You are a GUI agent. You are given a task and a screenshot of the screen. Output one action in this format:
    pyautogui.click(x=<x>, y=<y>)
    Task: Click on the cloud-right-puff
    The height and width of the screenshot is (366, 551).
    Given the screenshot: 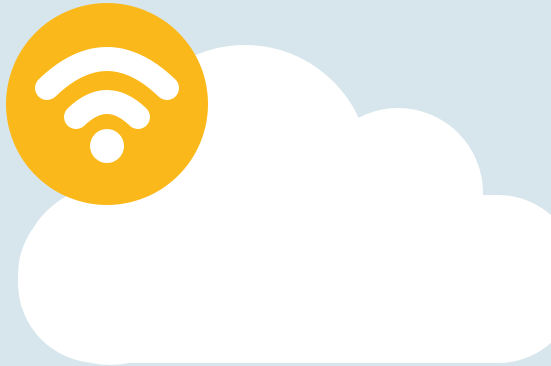 What is the action you would take?
    pyautogui.click(x=479, y=270)
    